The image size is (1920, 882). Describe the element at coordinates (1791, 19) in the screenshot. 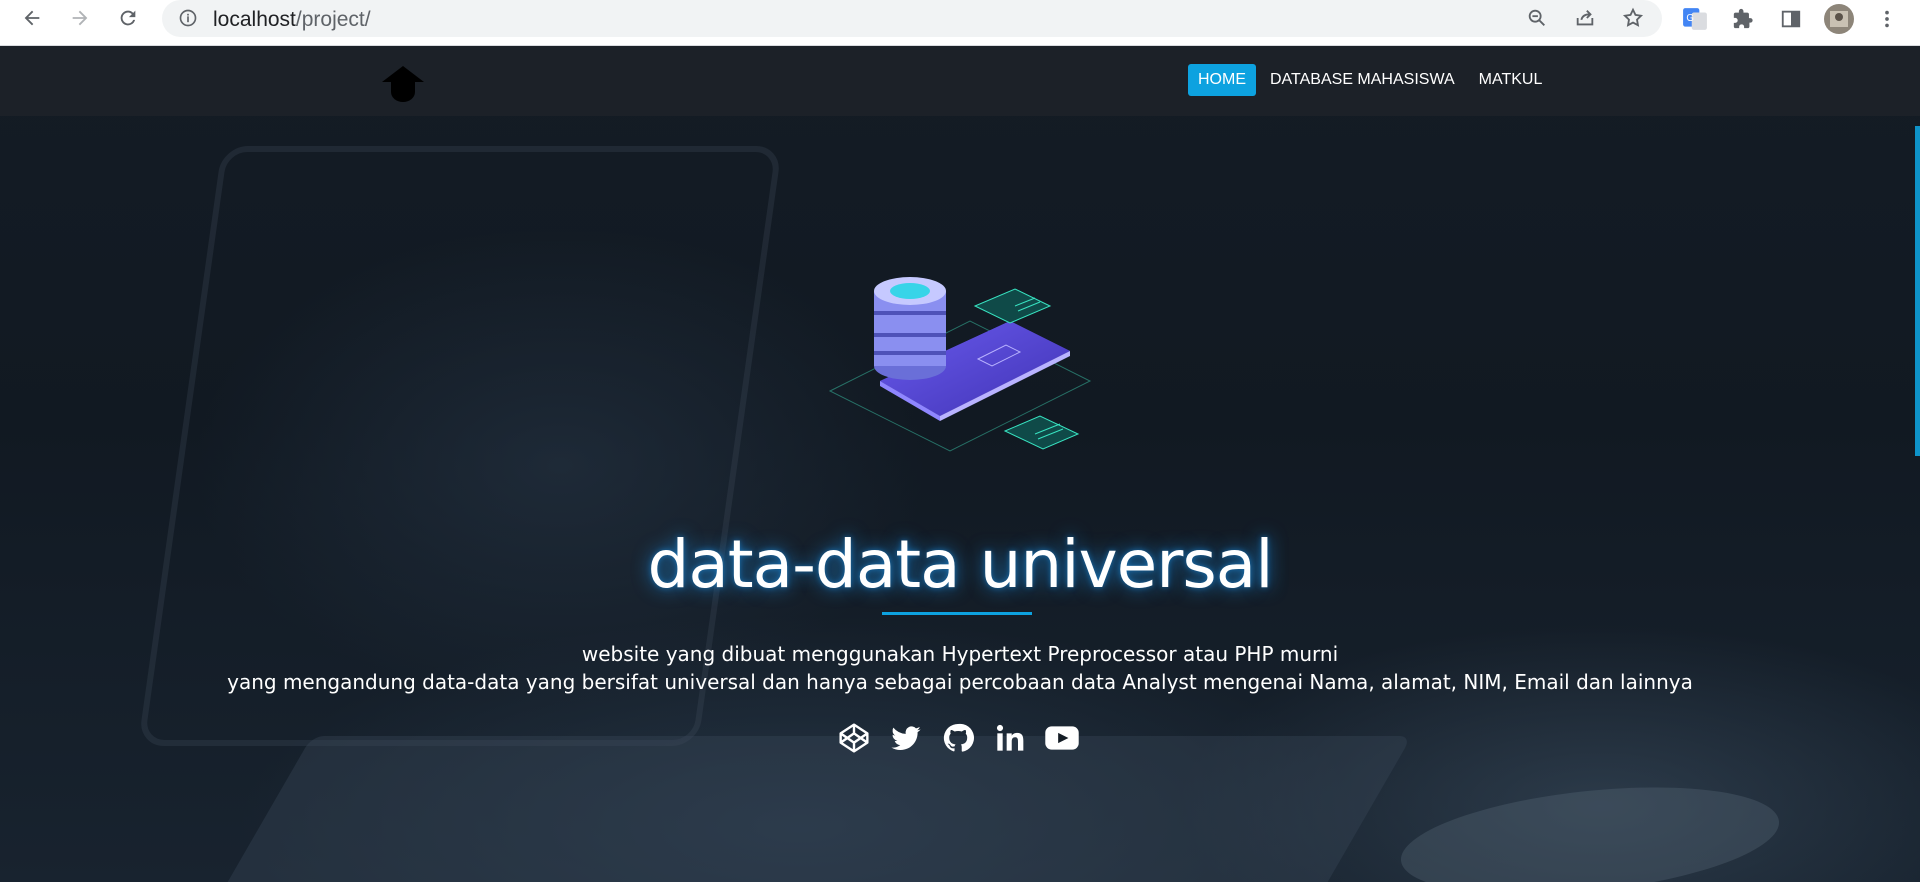

I see `side-panel-icon` at that location.